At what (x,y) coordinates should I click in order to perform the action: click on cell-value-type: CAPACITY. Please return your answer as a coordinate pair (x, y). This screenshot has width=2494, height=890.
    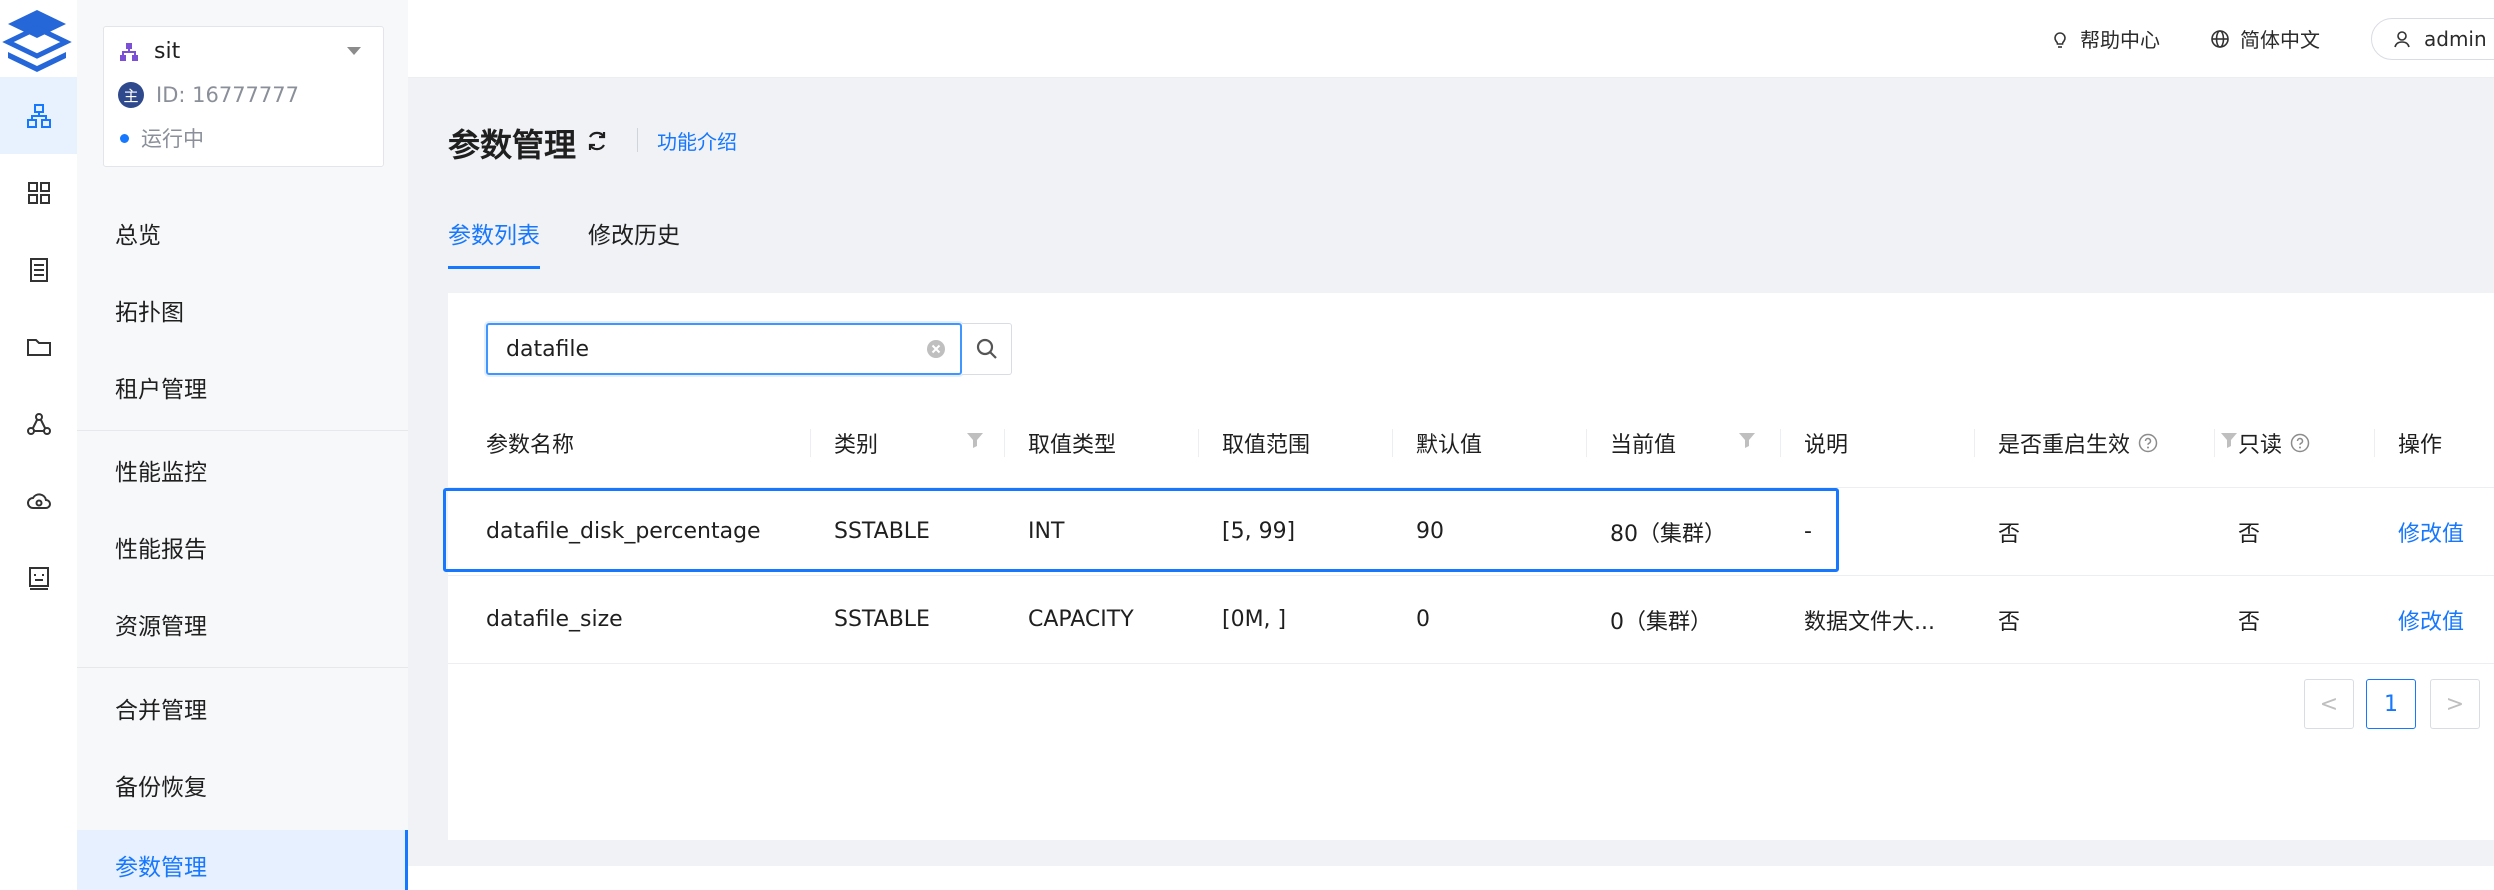
    Looking at the image, I should click on (1081, 619).